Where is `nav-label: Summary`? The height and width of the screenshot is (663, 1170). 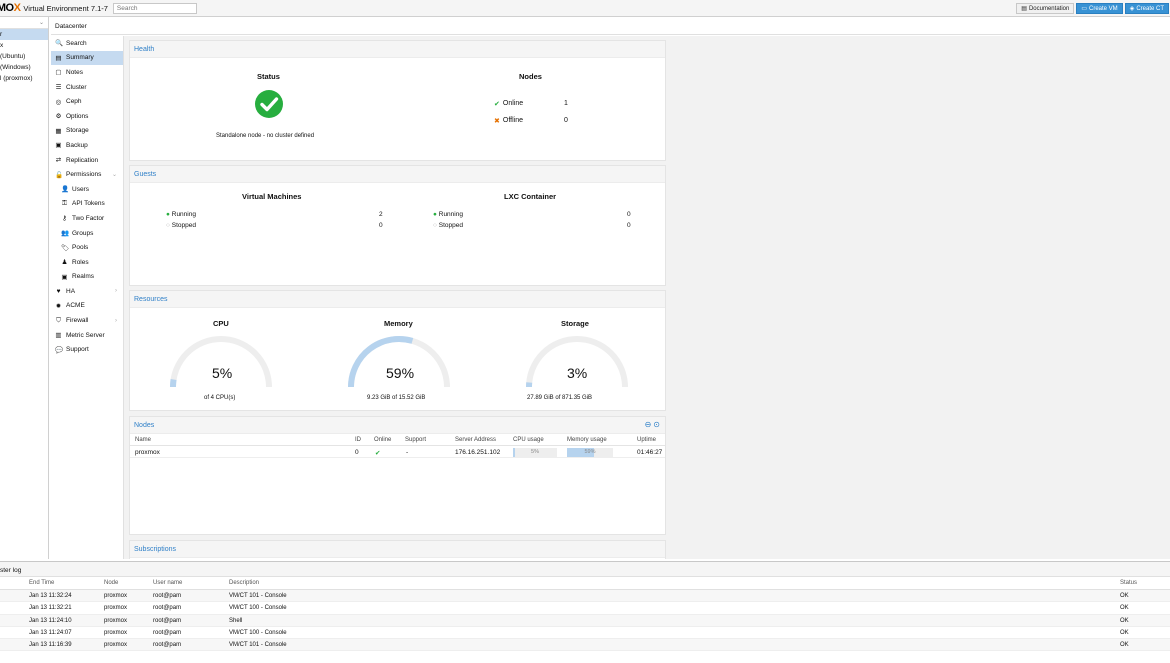
nav-label: Summary is located at coordinates (80, 58).